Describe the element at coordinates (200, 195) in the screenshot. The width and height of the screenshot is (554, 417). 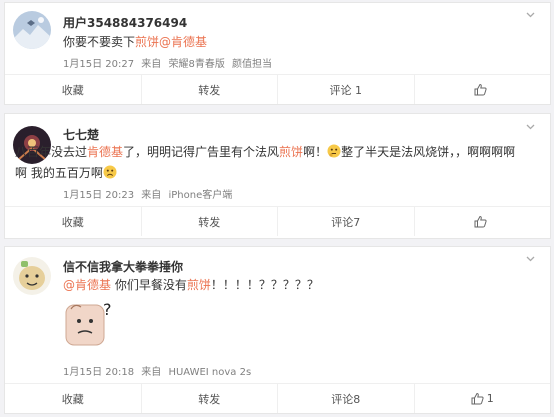
I see `device: iPhone客户端` at that location.